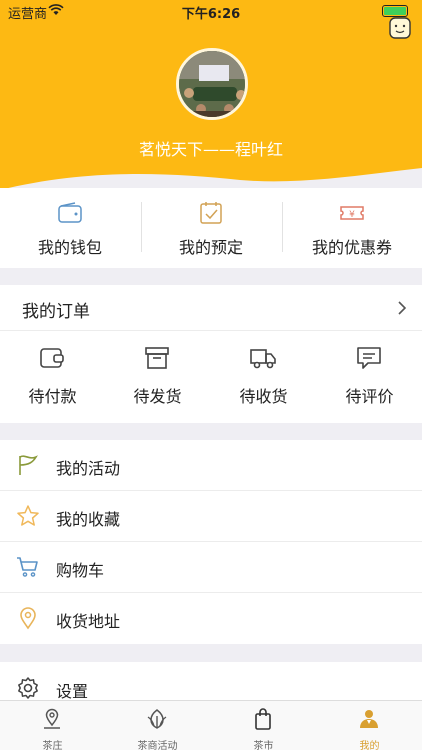  What do you see at coordinates (210, 247) in the screenshot?
I see `my-reservation-label: 我的预定` at bounding box center [210, 247].